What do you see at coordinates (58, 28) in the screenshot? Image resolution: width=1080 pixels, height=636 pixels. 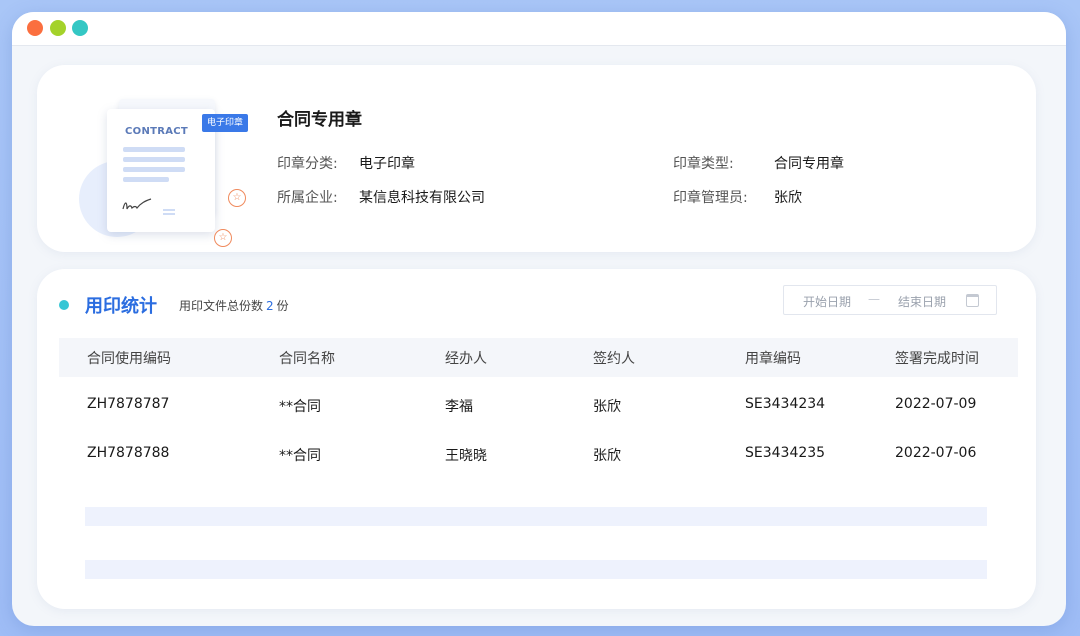 I see `minimize-window-button` at bounding box center [58, 28].